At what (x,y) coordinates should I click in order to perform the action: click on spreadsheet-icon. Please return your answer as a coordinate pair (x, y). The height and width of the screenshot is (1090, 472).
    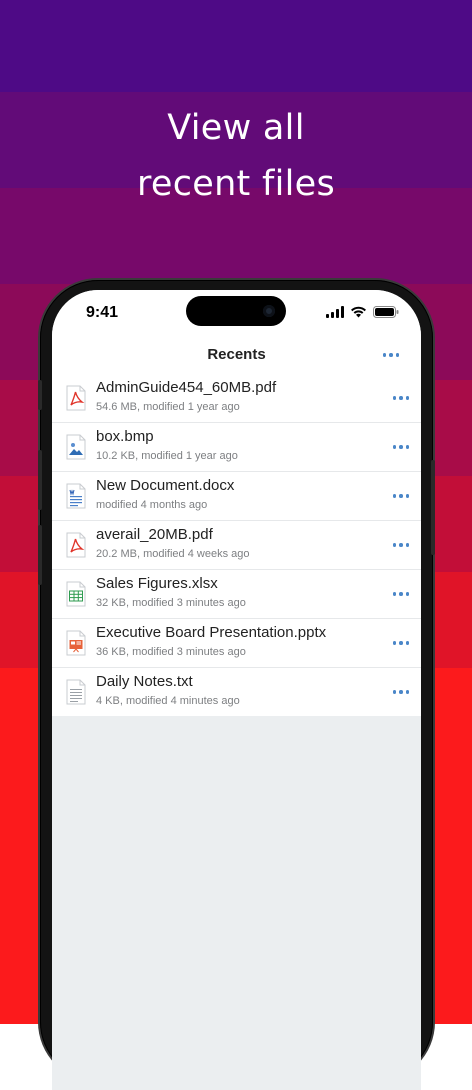
    Looking at the image, I should click on (76, 594).